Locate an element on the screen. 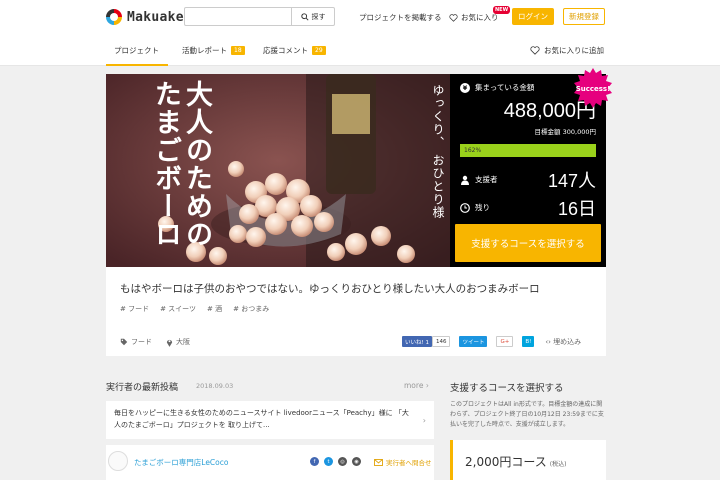 The image size is (720, 480). fb-like-label: いいね! 1 is located at coordinates (417, 341).